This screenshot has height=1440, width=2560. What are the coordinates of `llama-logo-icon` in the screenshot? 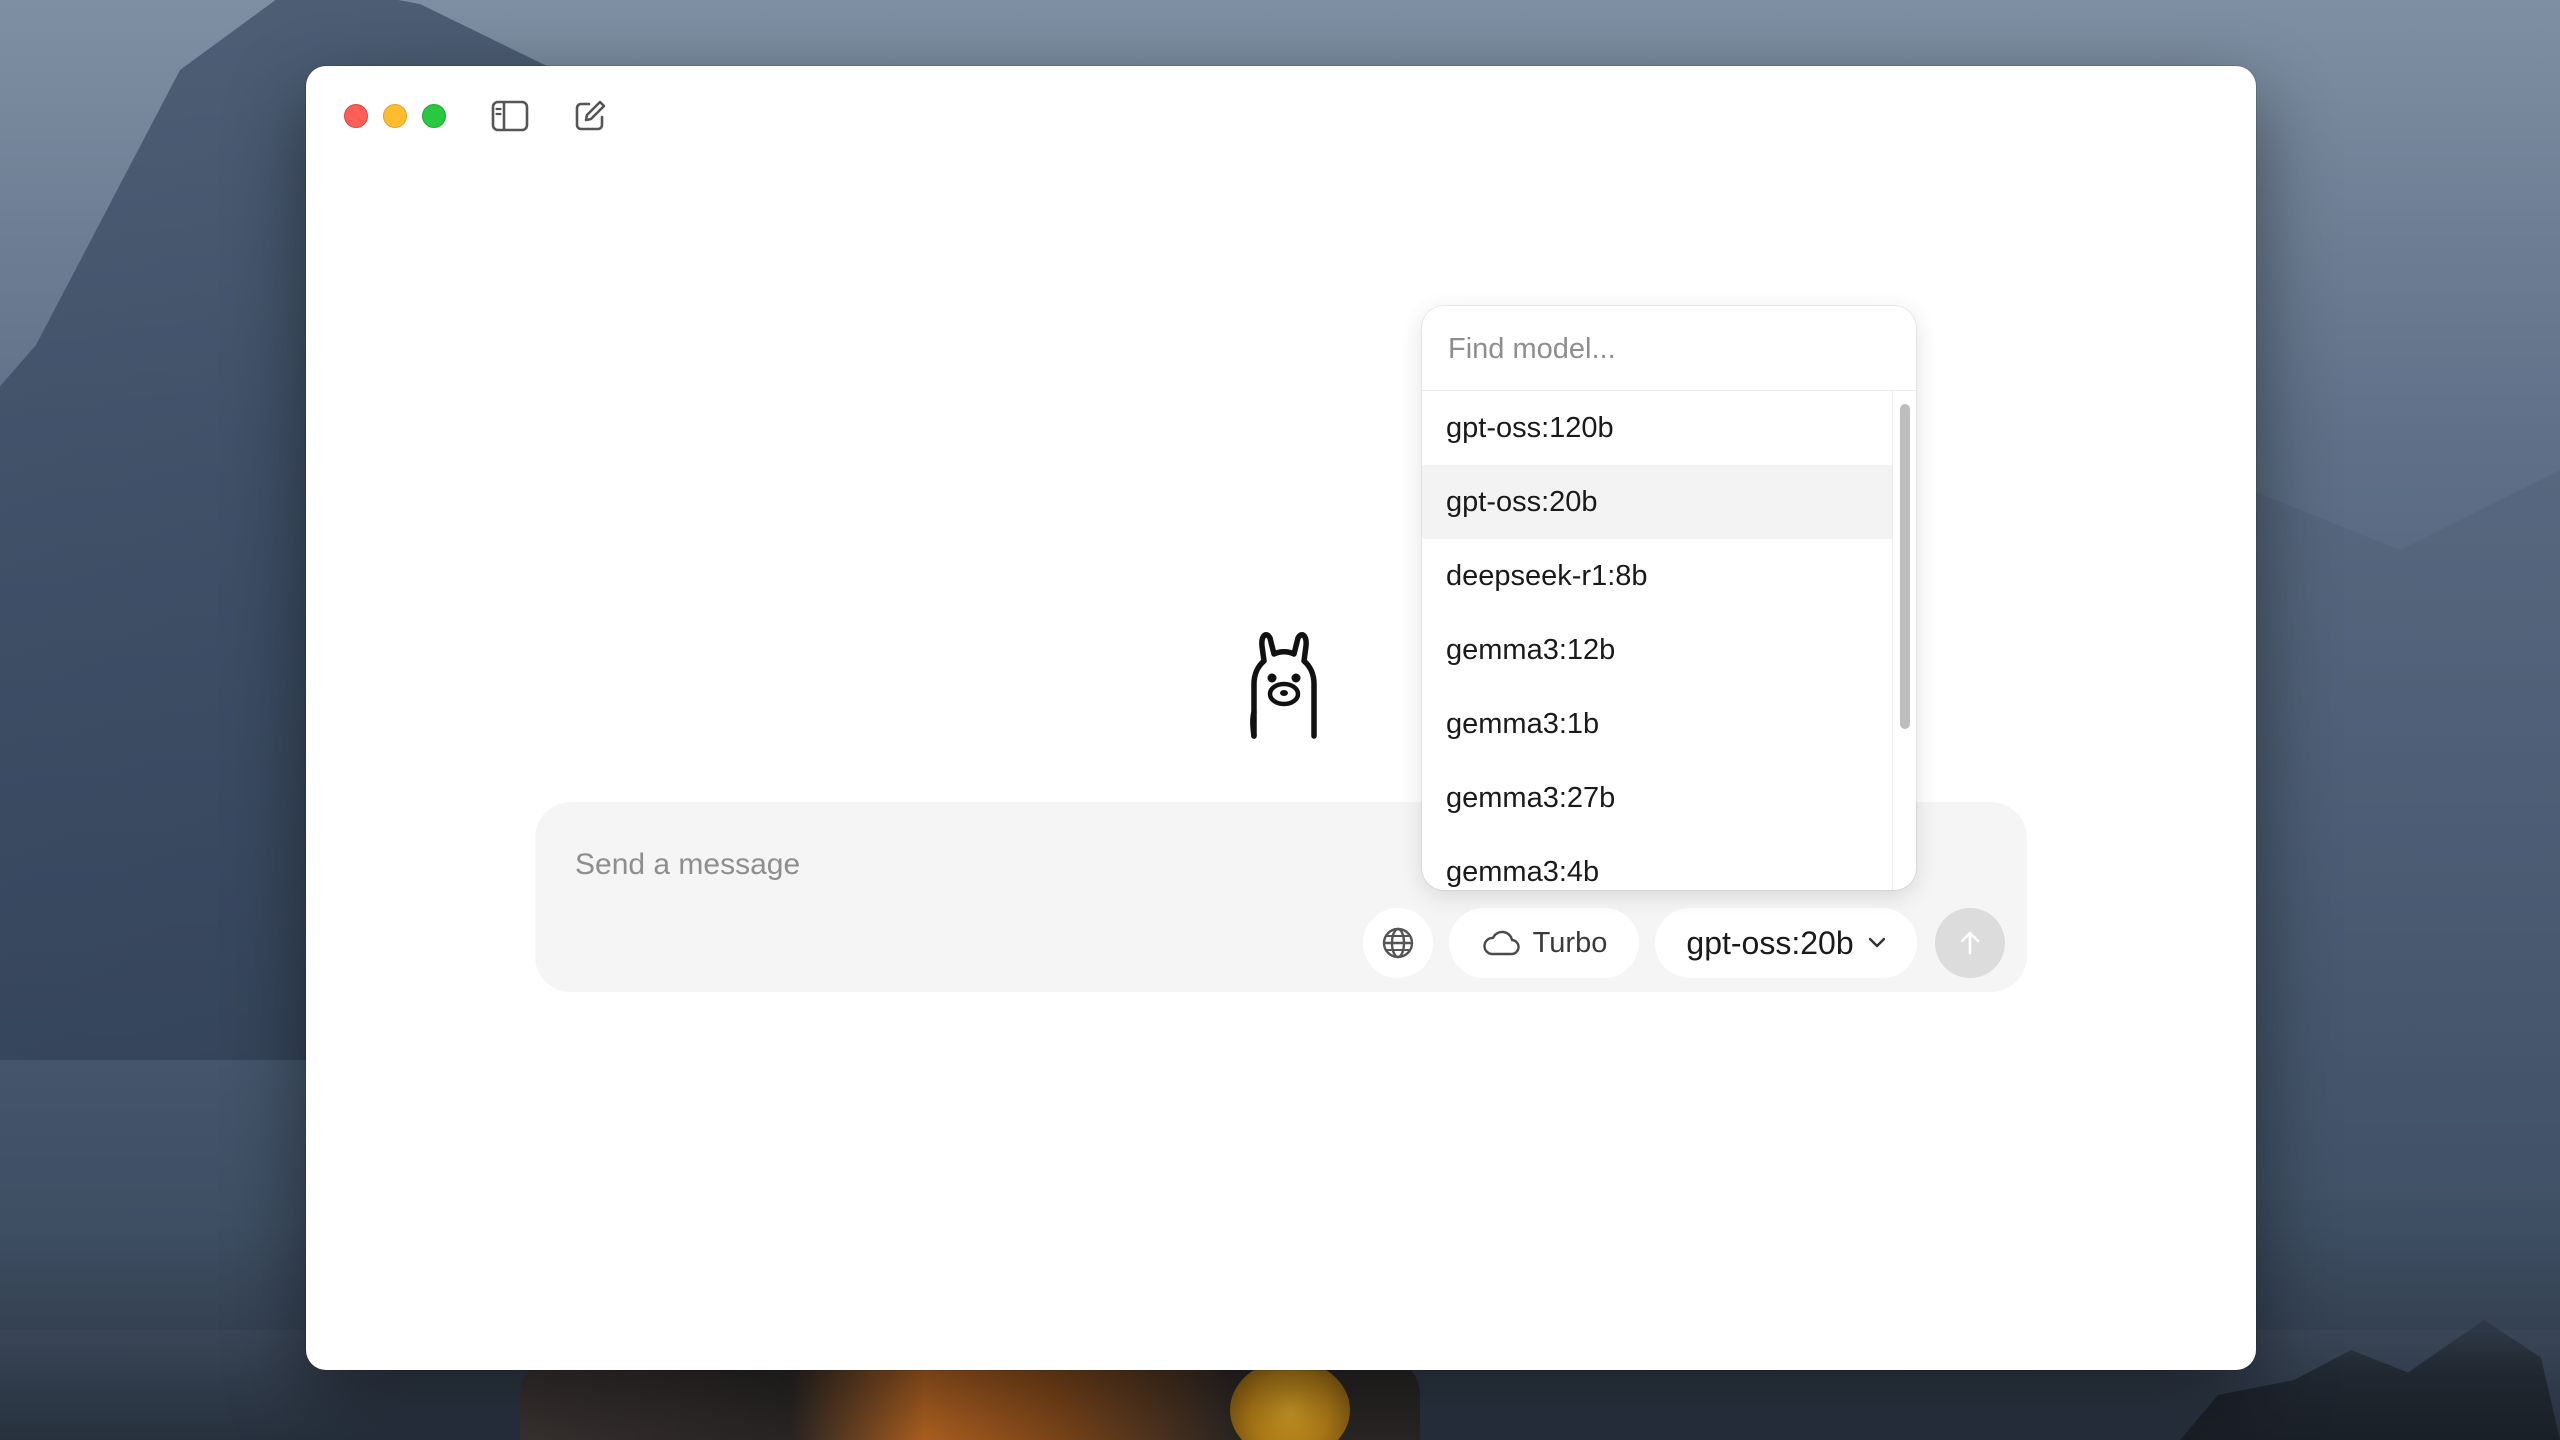 It's located at (1284, 686).